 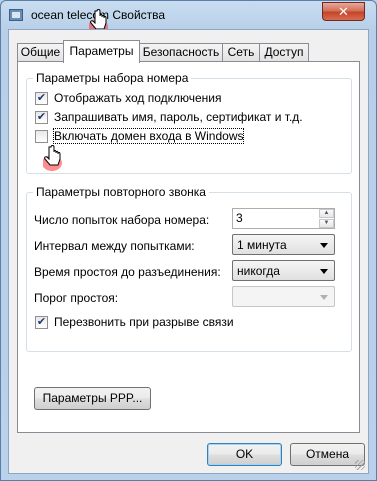 What do you see at coordinates (326, 213) in the screenshot?
I see `stepper-up-icon: ▲` at bounding box center [326, 213].